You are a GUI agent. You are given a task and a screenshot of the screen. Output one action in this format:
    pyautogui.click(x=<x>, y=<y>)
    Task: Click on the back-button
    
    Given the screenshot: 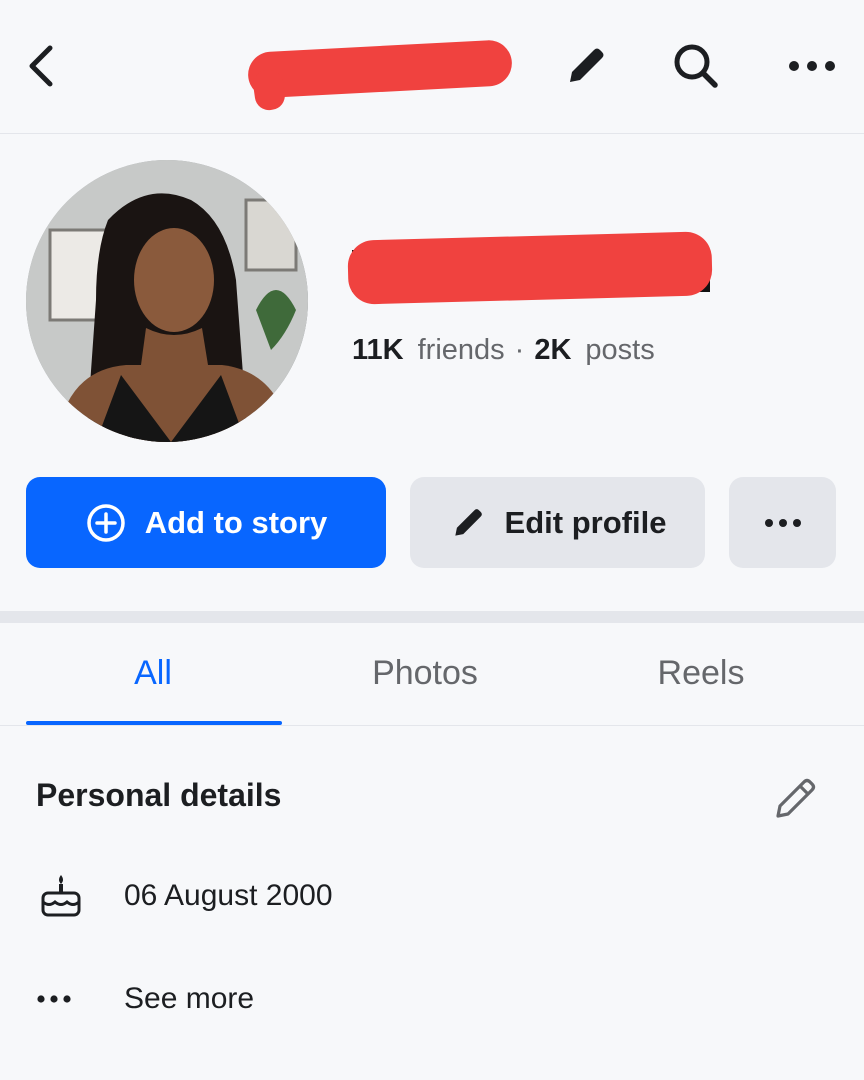 What is the action you would take?
    pyautogui.click(x=42, y=66)
    